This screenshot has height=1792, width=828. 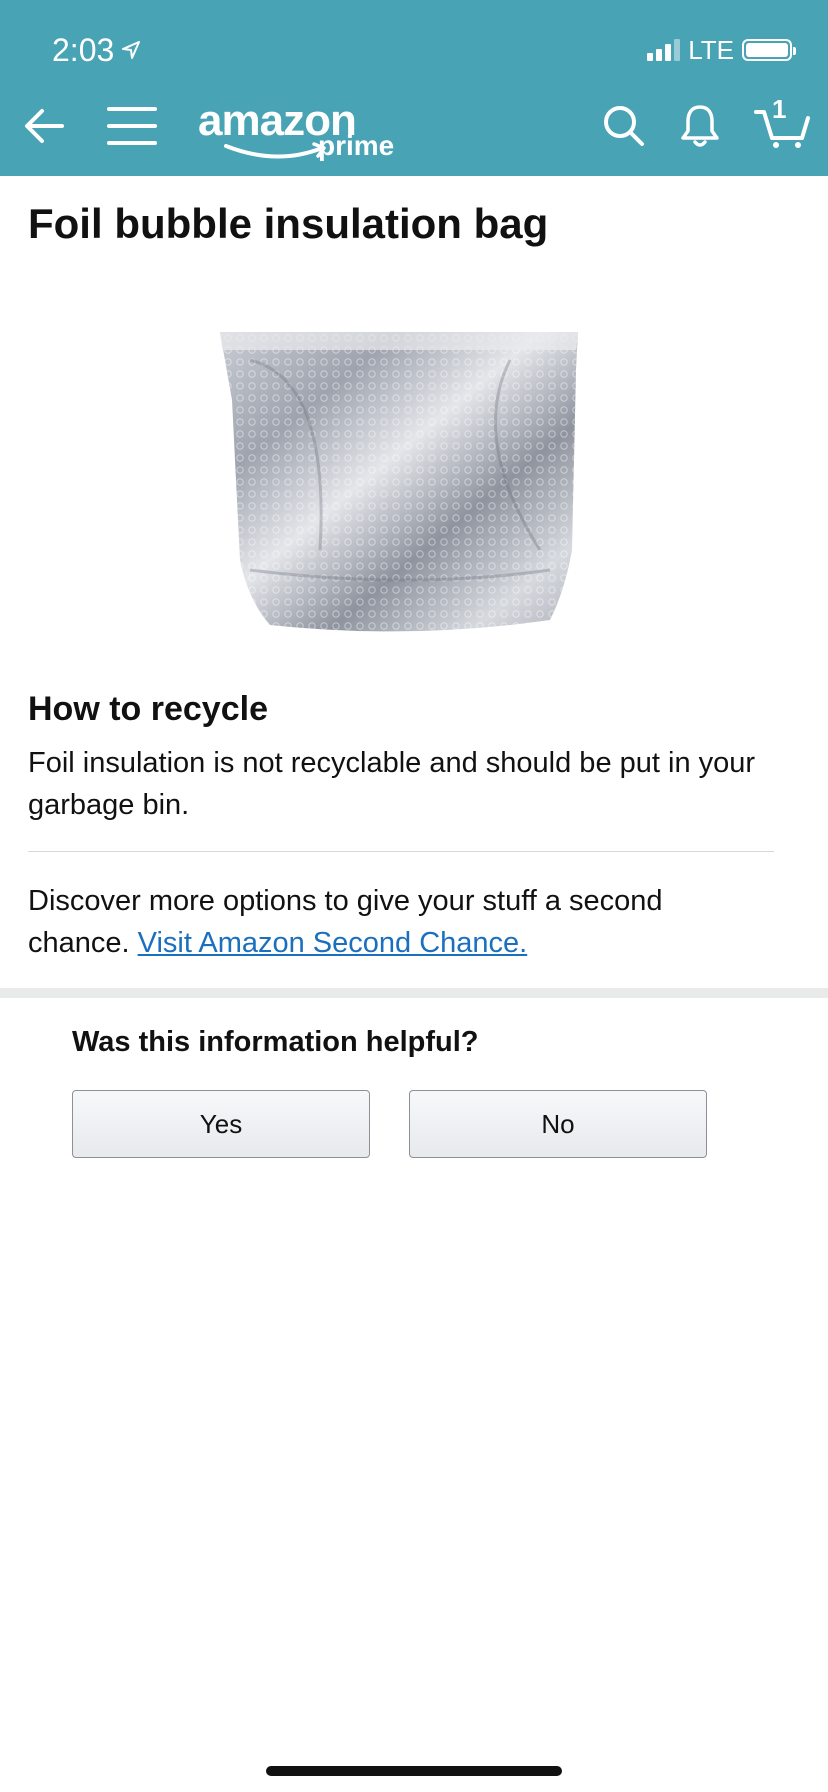 I want to click on status-indicators: LTE, so click(x=721, y=50).